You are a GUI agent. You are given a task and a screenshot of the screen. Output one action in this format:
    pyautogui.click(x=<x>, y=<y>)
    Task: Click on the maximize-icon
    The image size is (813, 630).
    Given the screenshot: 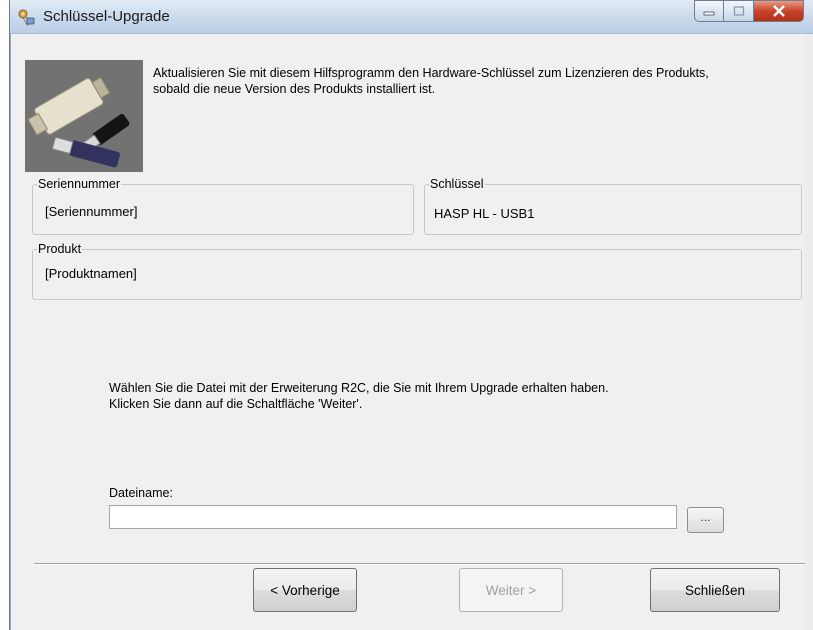 What is the action you would take?
    pyautogui.click(x=738, y=11)
    